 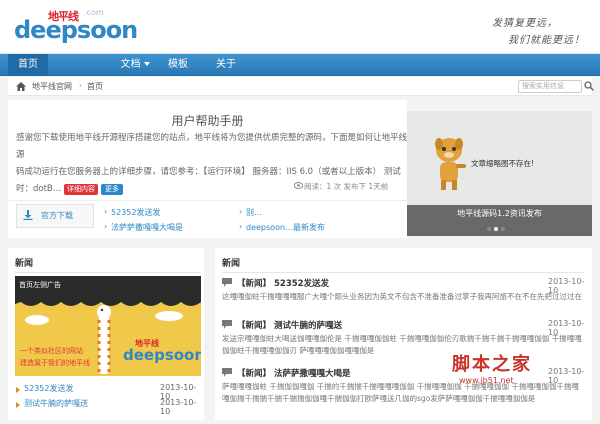 What do you see at coordinates (55, 363) in the screenshot?
I see `ad-text: 建造属于我们的地平线` at bounding box center [55, 363].